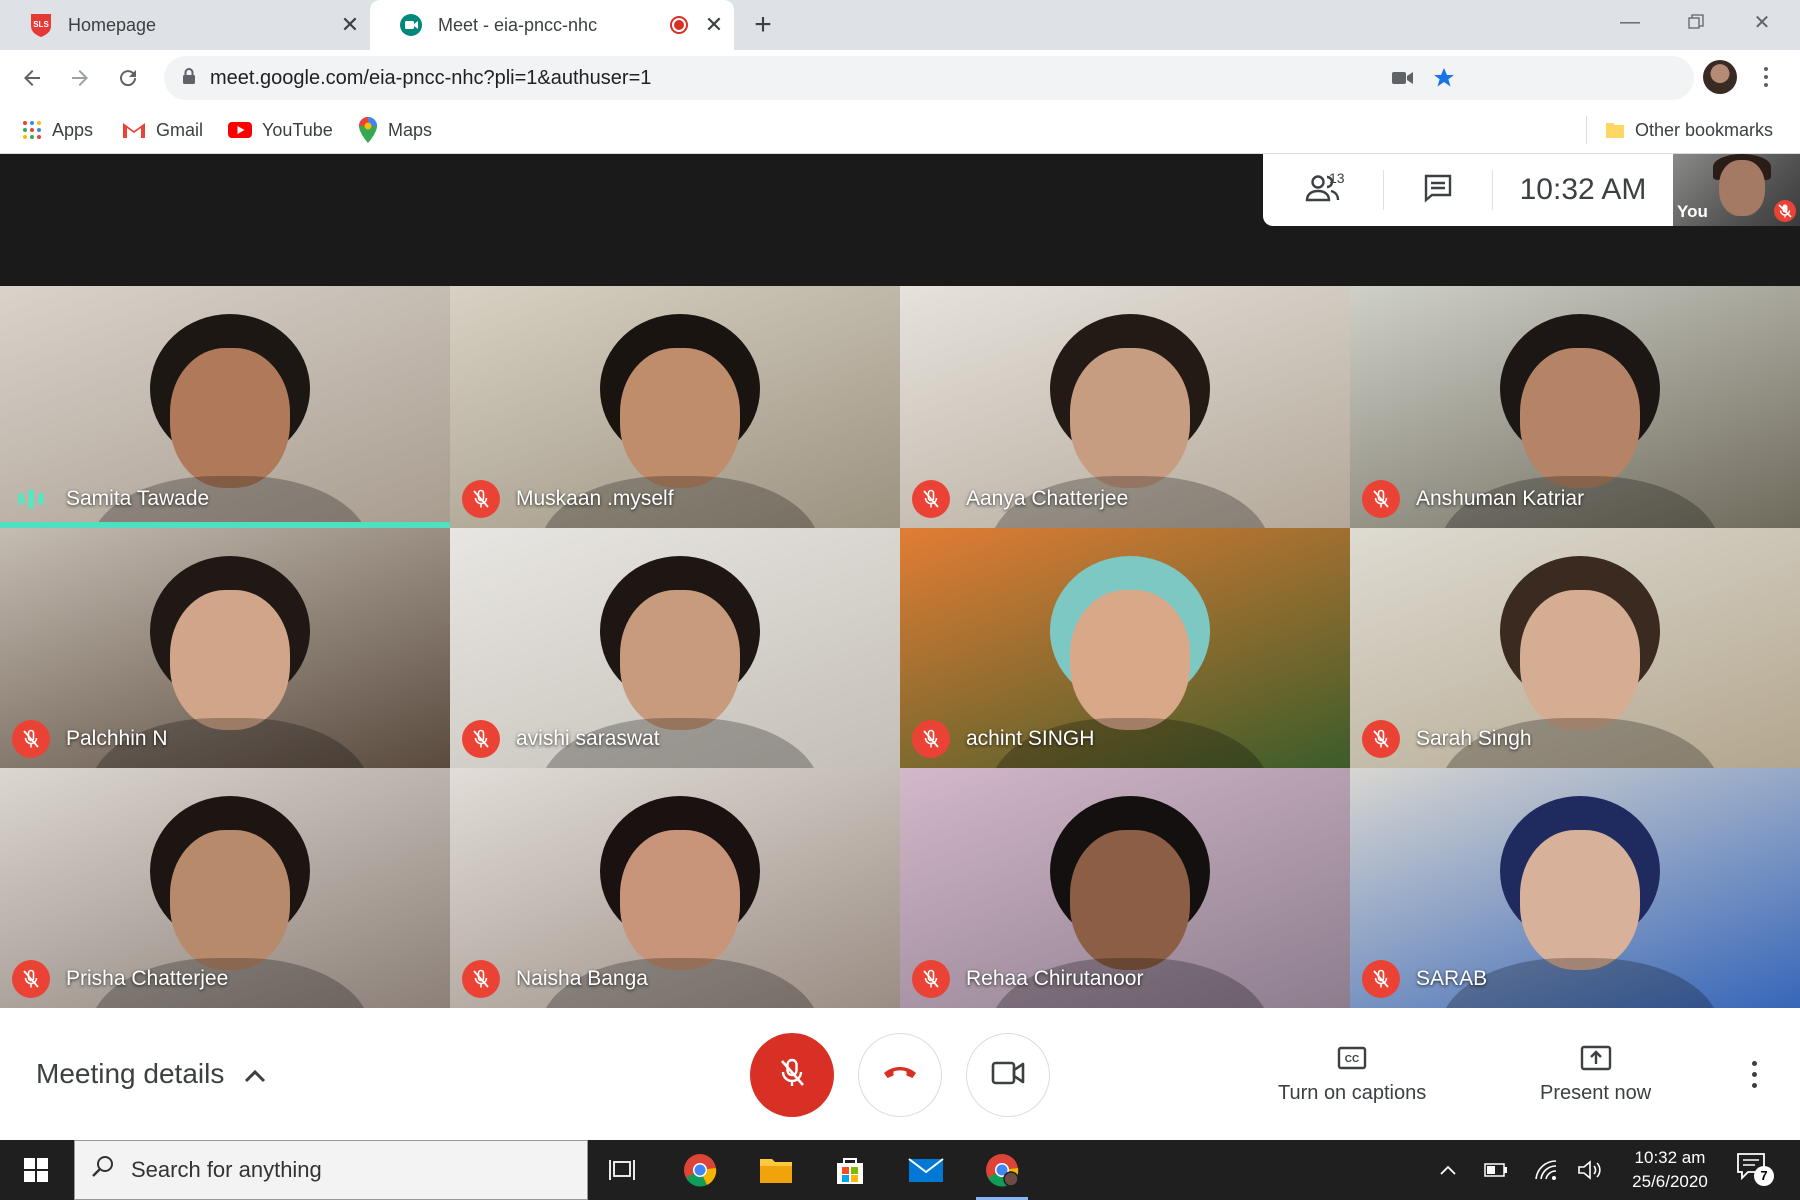  Describe the element at coordinates (128, 78) in the screenshot. I see `reload-icon` at that location.